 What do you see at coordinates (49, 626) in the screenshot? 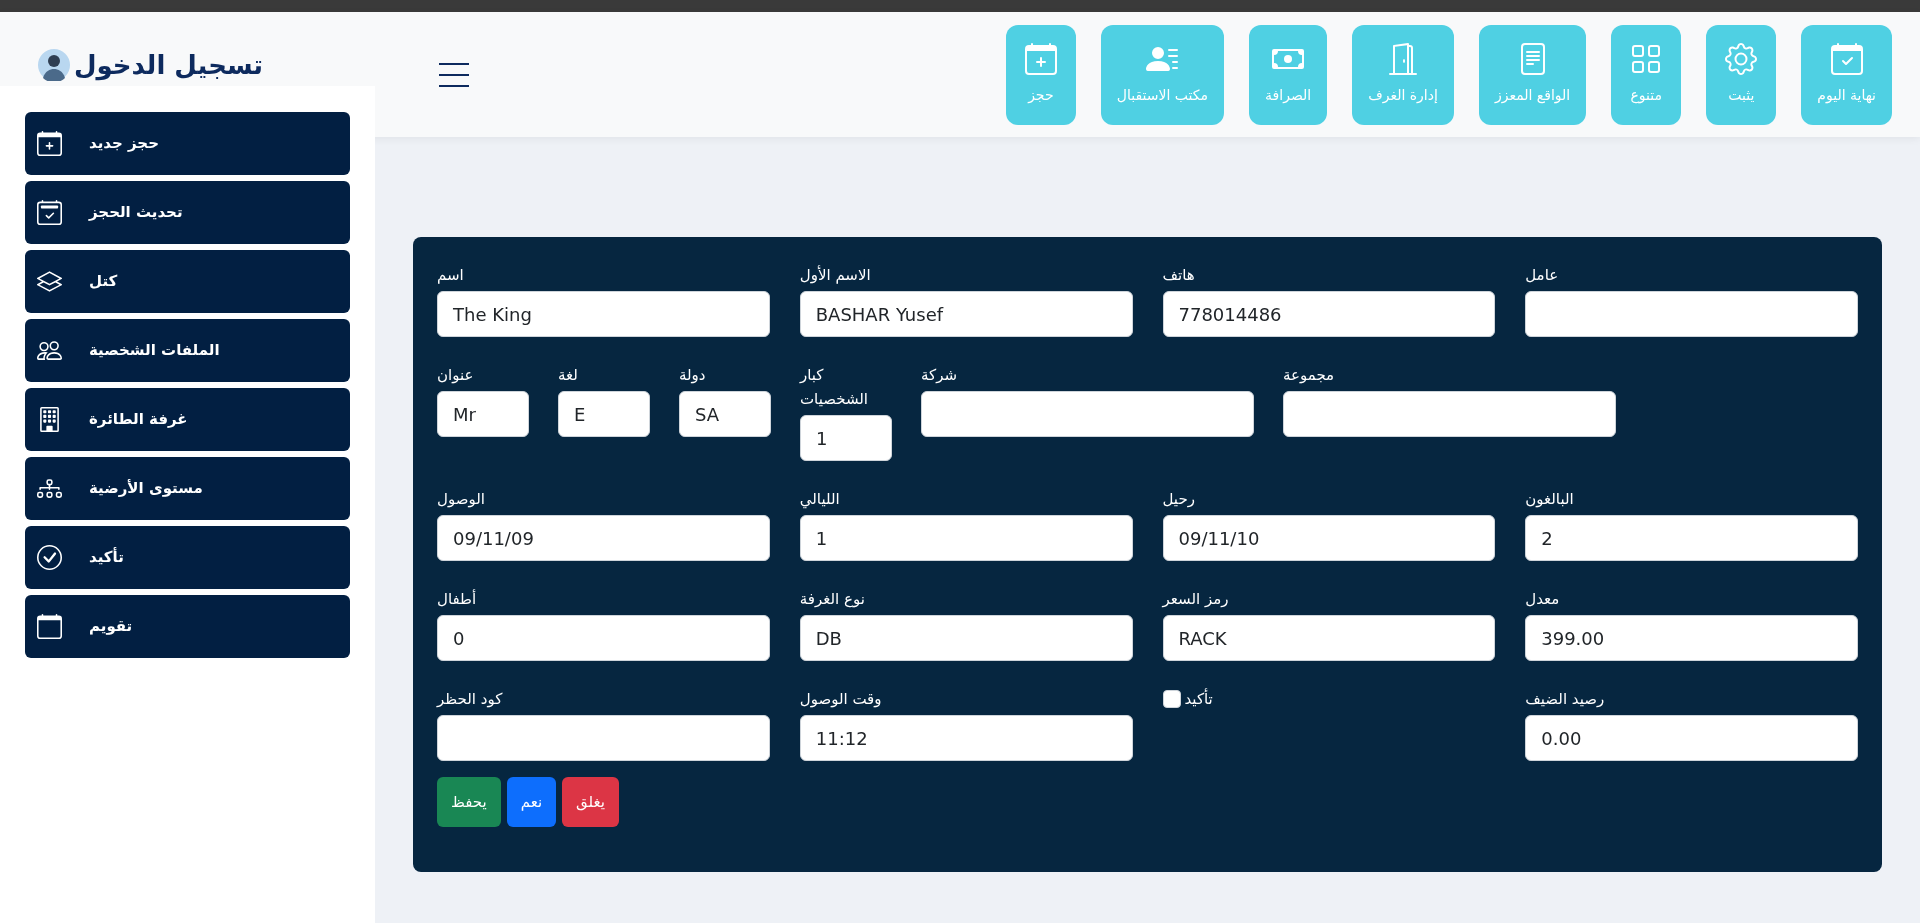
I see `calendar-icon` at bounding box center [49, 626].